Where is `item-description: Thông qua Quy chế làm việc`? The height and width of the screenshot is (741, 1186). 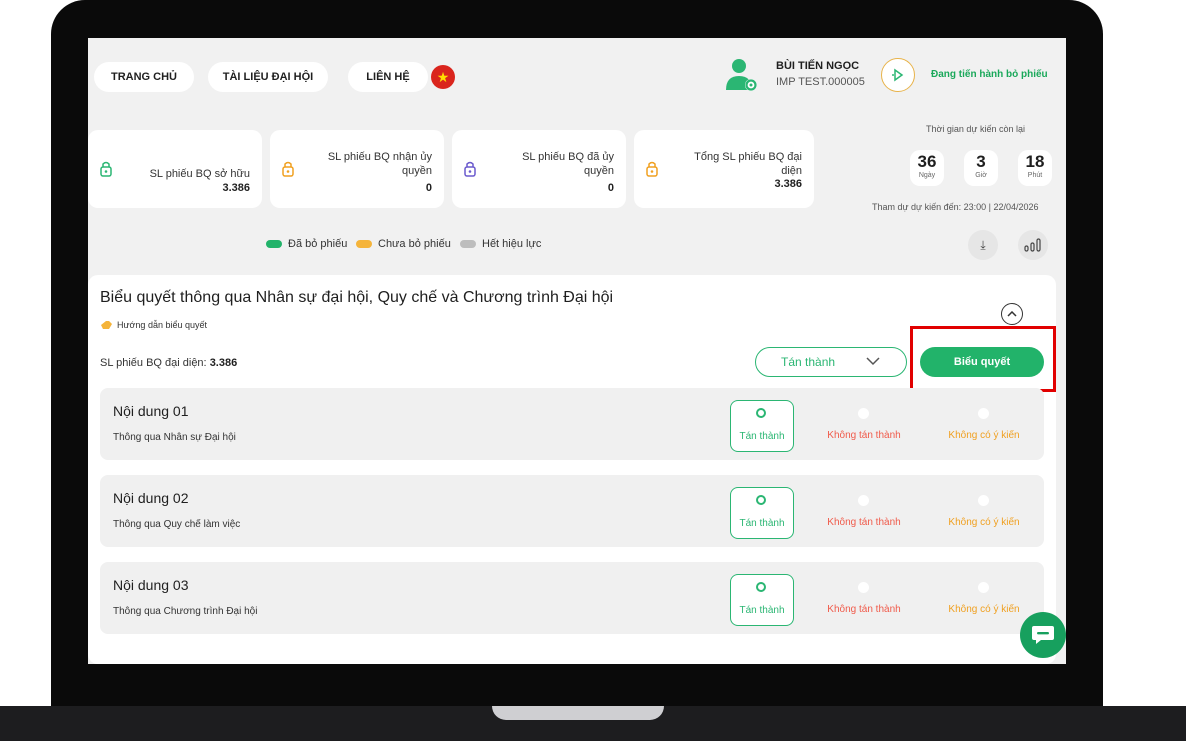 item-description: Thông qua Quy chế làm việc is located at coordinates (177, 524).